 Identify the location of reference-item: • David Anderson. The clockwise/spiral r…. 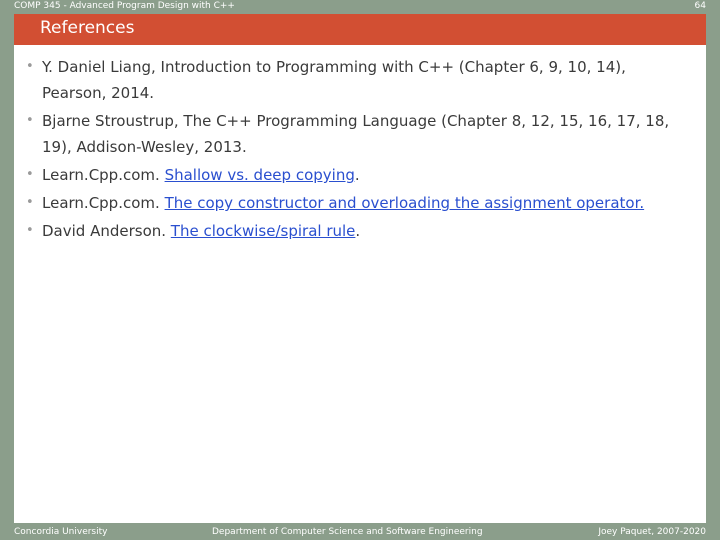
(360, 231).